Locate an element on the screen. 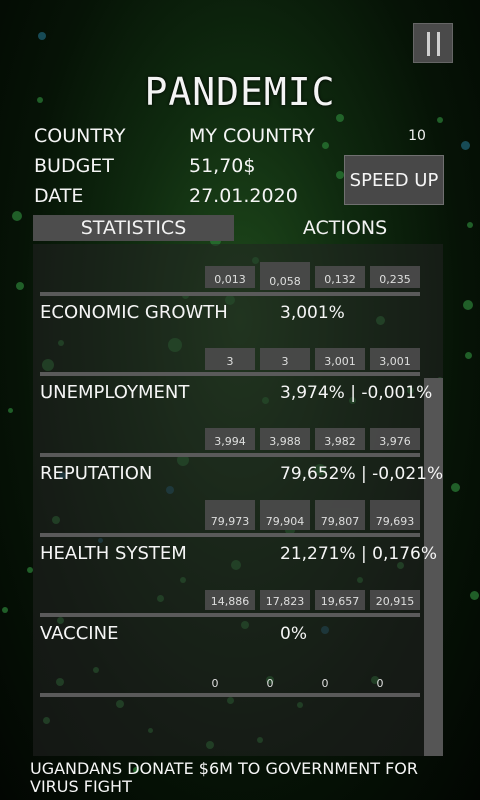 The height and width of the screenshot is (800, 480). budget-value: 51,70$ is located at coordinates (222, 166).